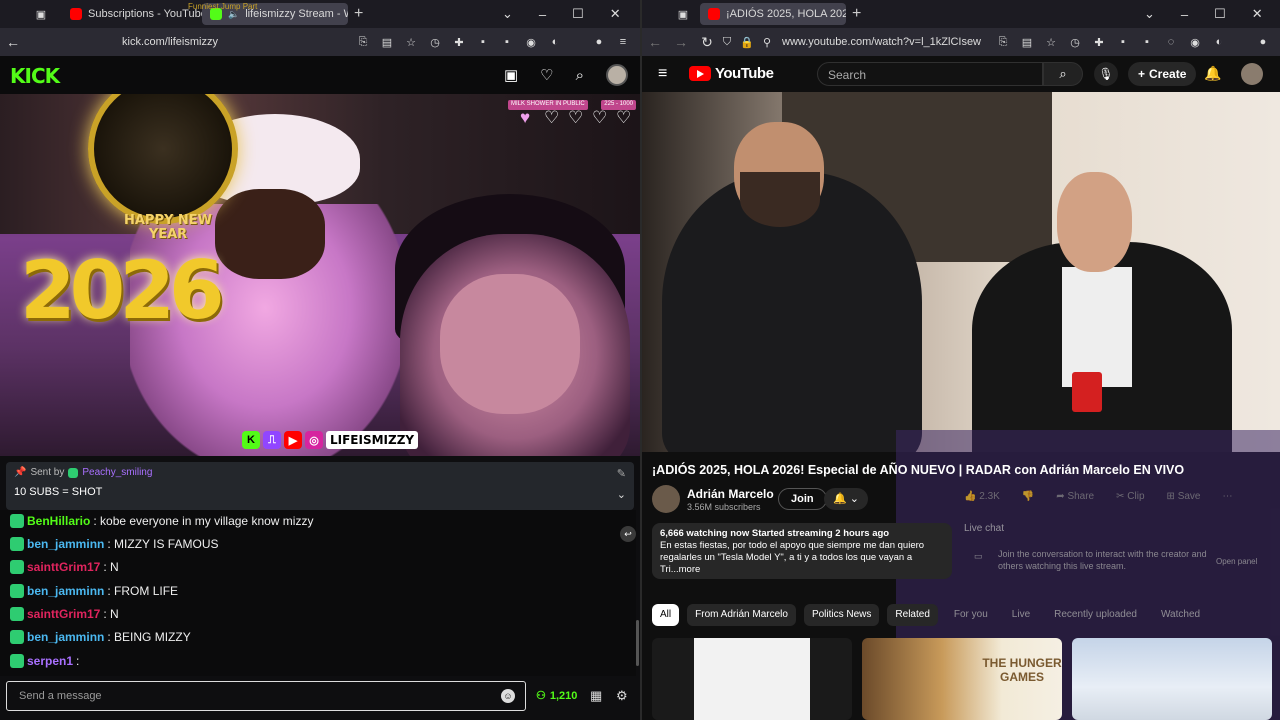  Describe the element at coordinates (846, 499) in the screenshot. I see `subscribe-bell-button: 🔔 ⌄` at that location.